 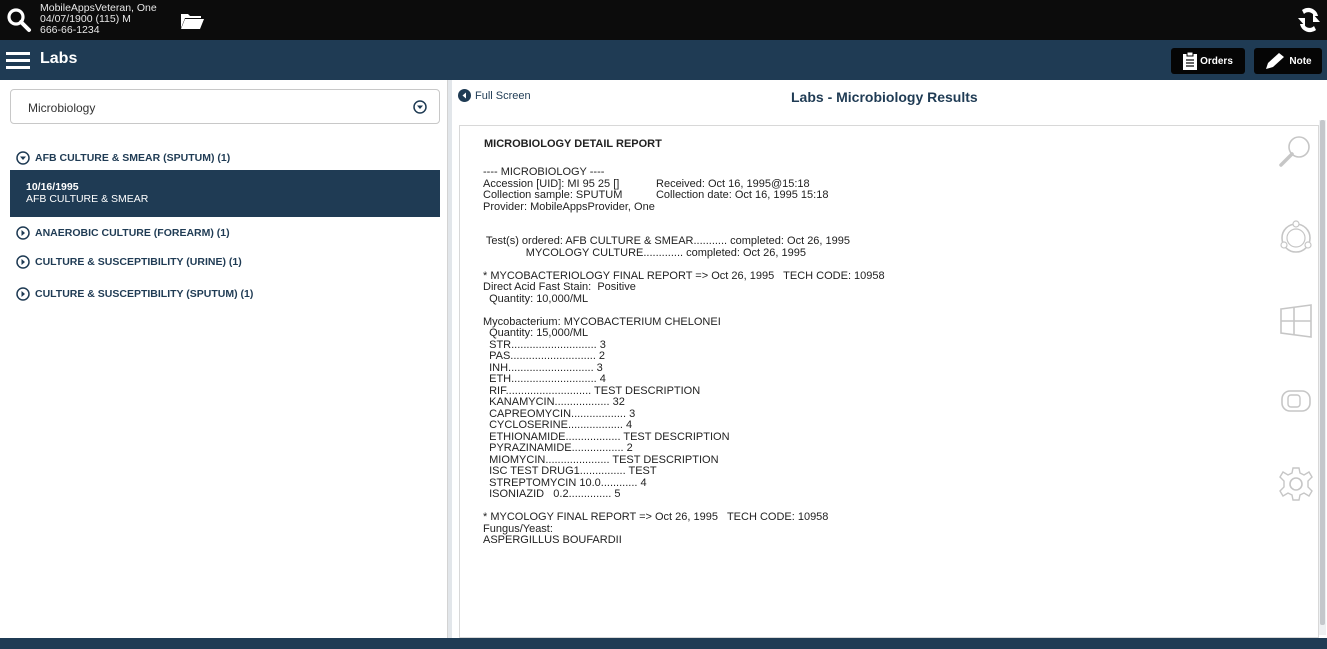 I want to click on group-label: CULTURE & SUSCEPTIBILITY (SPUTUM) (1), so click(x=144, y=294).